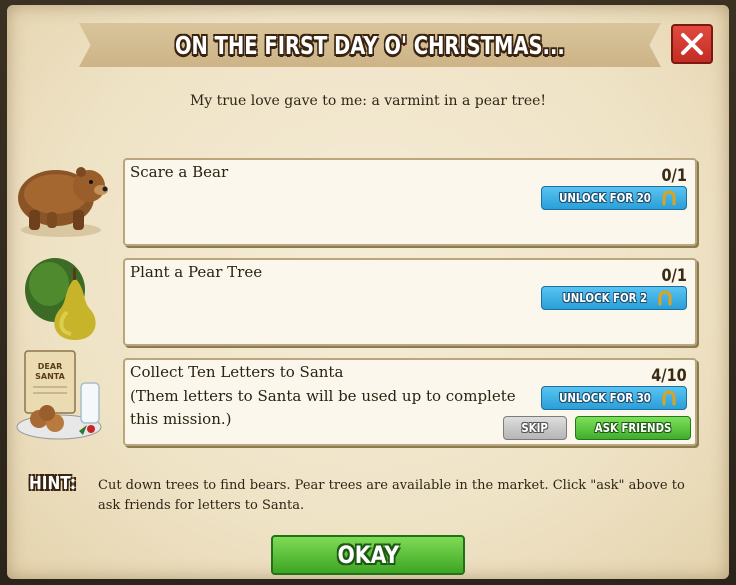 This screenshot has width=736, height=585. I want to click on santa-letter-cookies-icon: DEAR SANTA, so click(59, 395).